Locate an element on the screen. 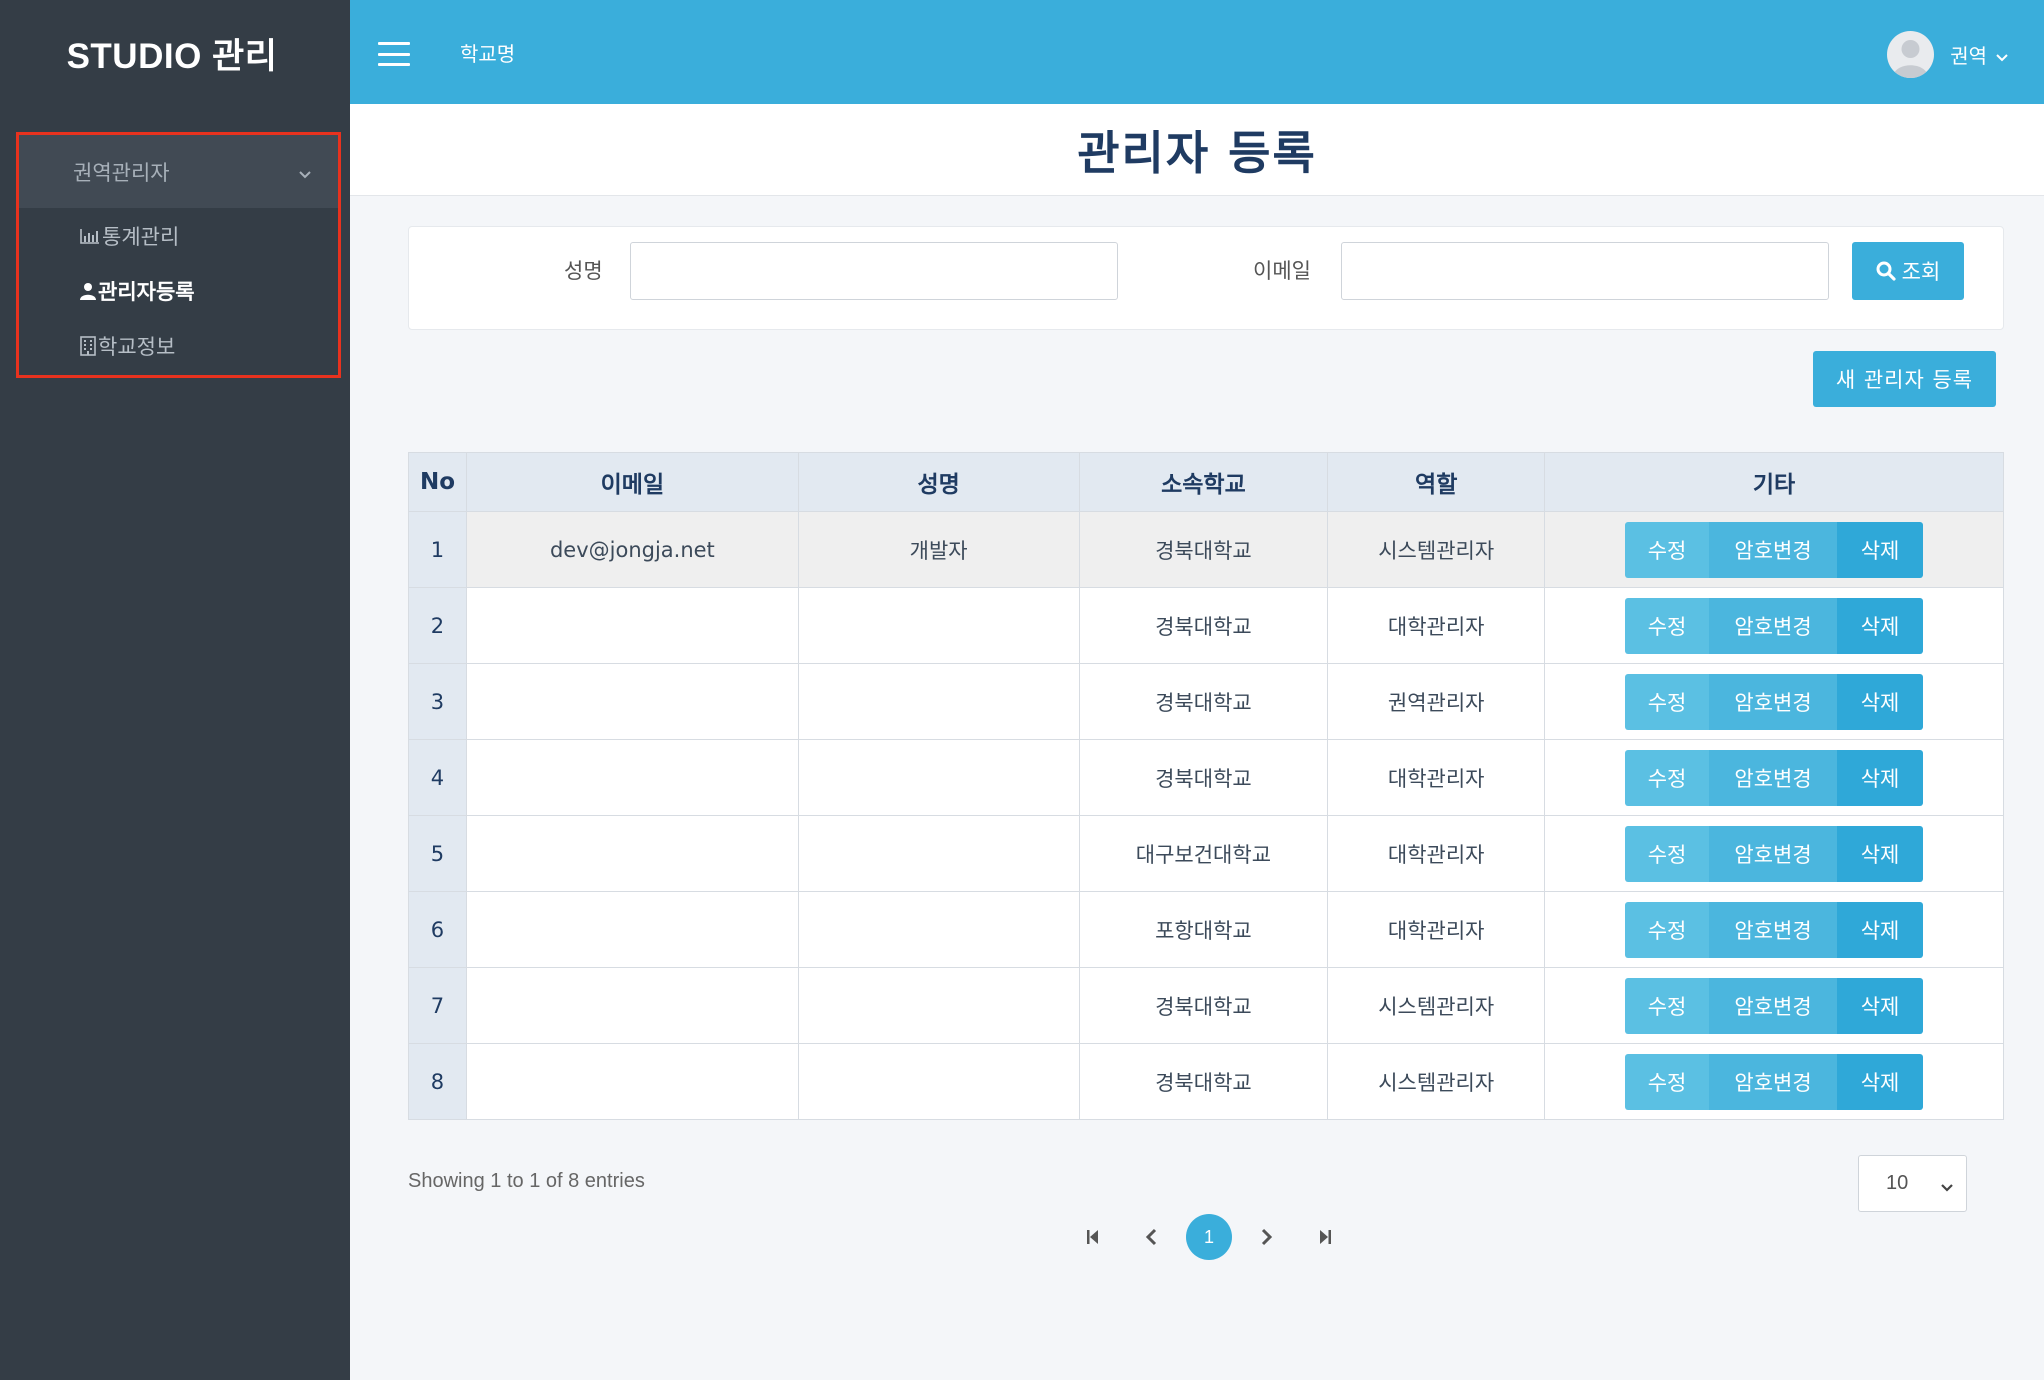  cell-school: 대구보건대학교 is located at coordinates (1203, 853).